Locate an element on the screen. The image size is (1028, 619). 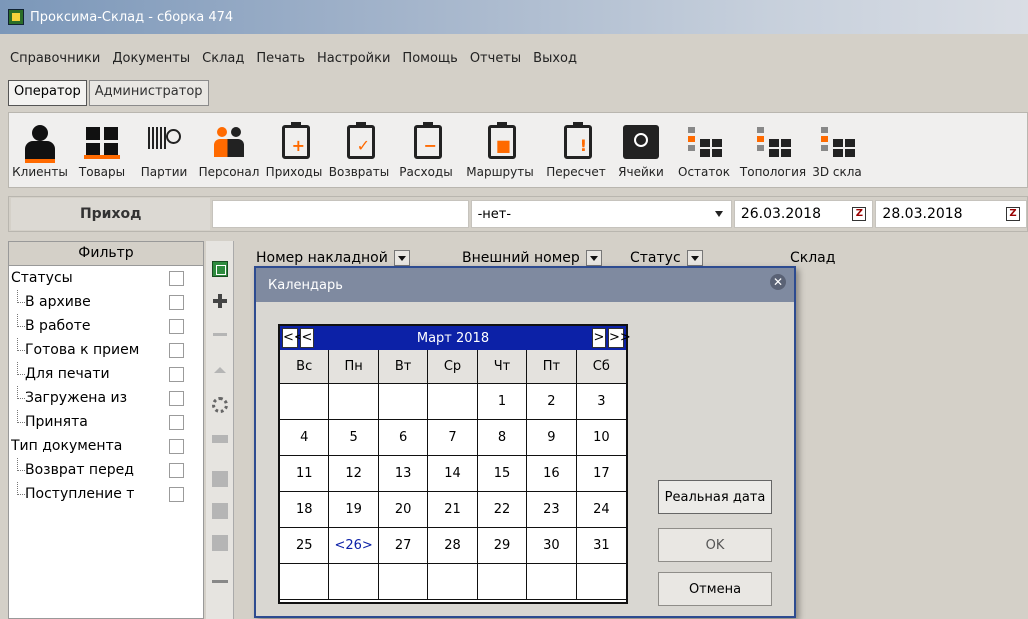
calendar-day: 27 is located at coordinates (403, 546).